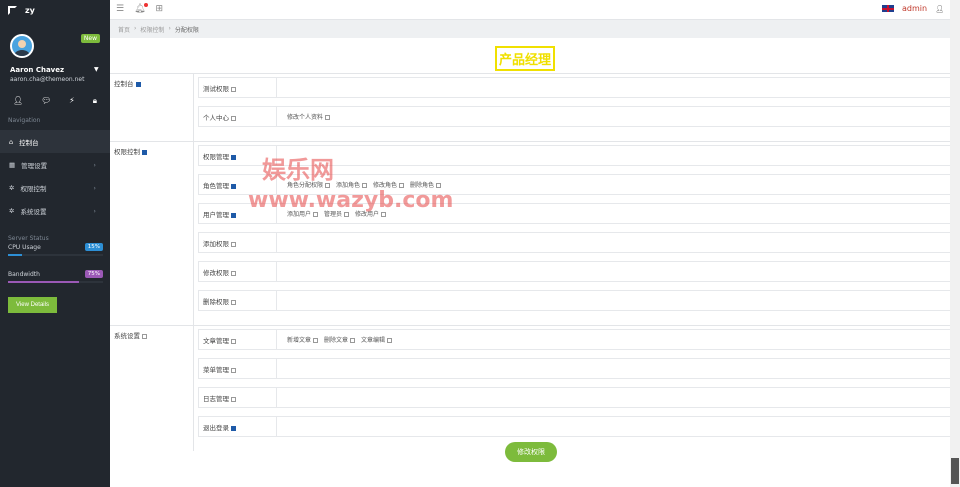 This screenshot has height=487, width=960. I want to click on permission-row: 日志管理, so click(574, 397).